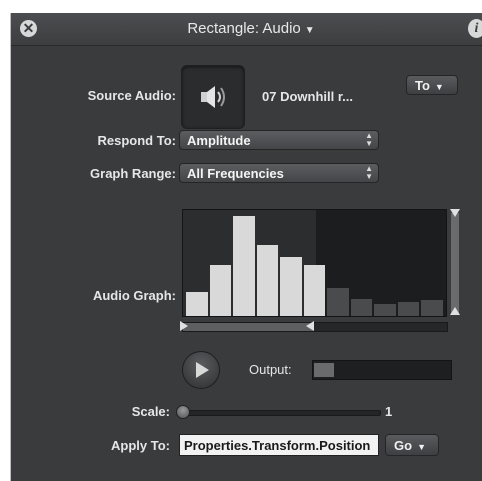 This screenshot has height=481, width=482. What do you see at coordinates (280, 413) in the screenshot?
I see `scale-slider-track` at bounding box center [280, 413].